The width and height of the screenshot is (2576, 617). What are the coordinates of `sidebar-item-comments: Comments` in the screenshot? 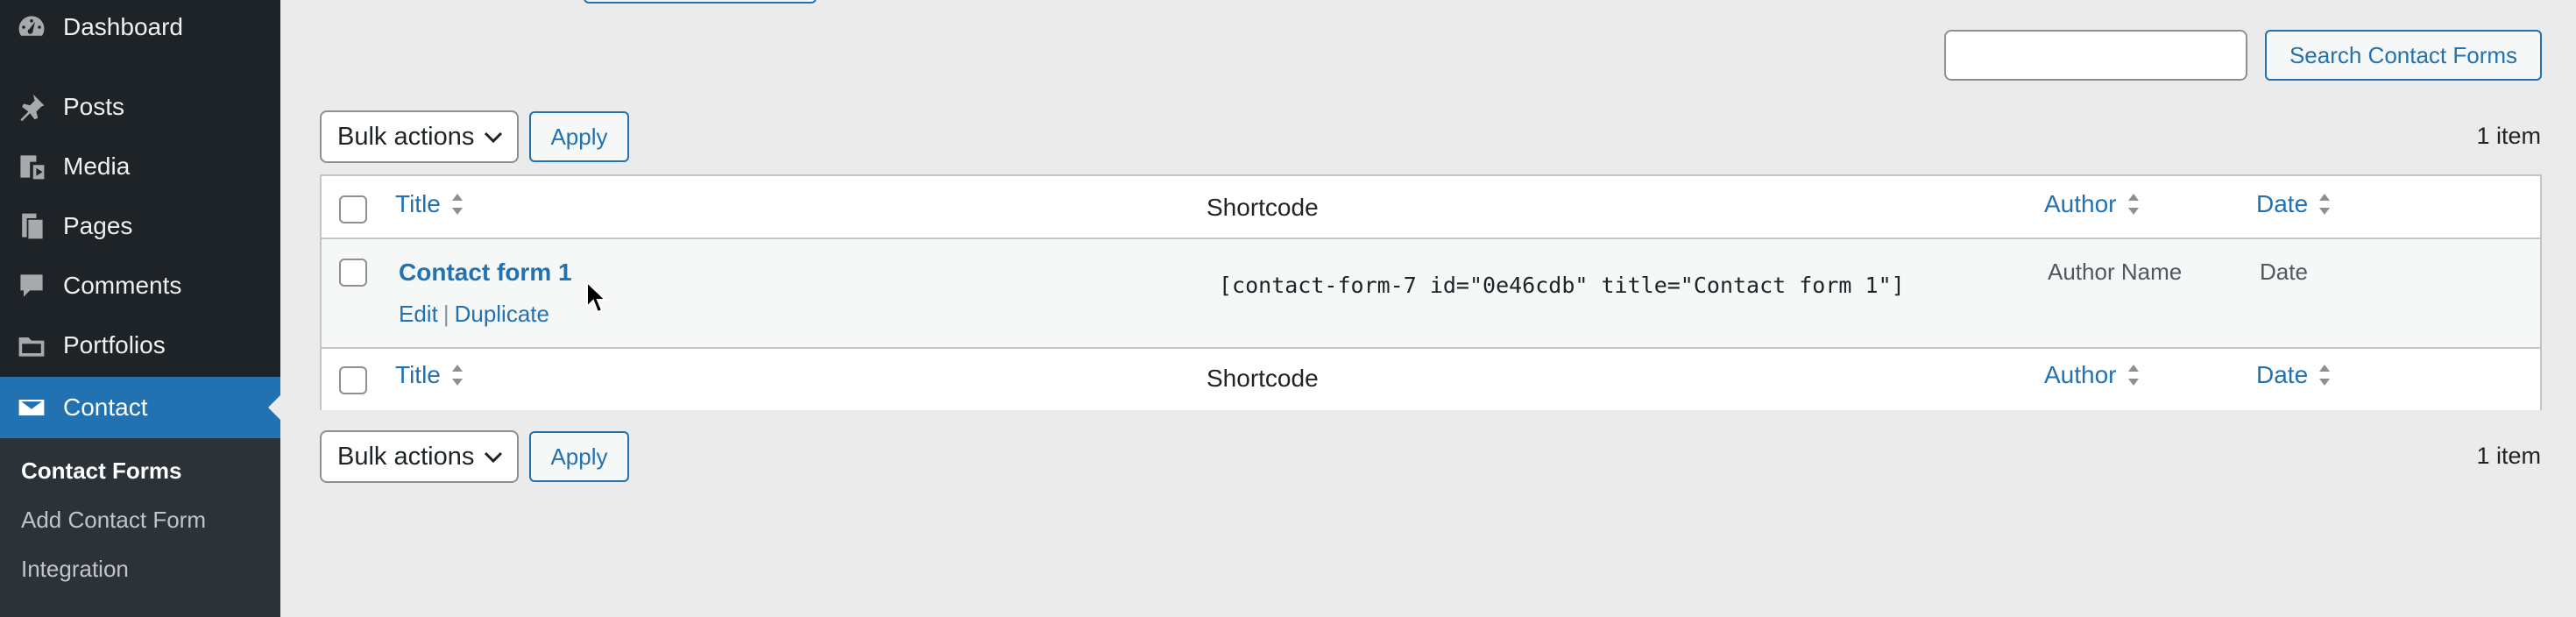 It's located at (140, 286).